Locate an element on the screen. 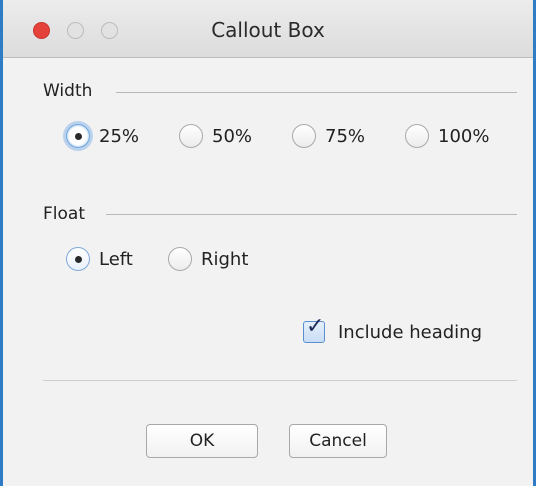 The height and width of the screenshot is (494, 540). width-section-divider is located at coordinates (316, 92).